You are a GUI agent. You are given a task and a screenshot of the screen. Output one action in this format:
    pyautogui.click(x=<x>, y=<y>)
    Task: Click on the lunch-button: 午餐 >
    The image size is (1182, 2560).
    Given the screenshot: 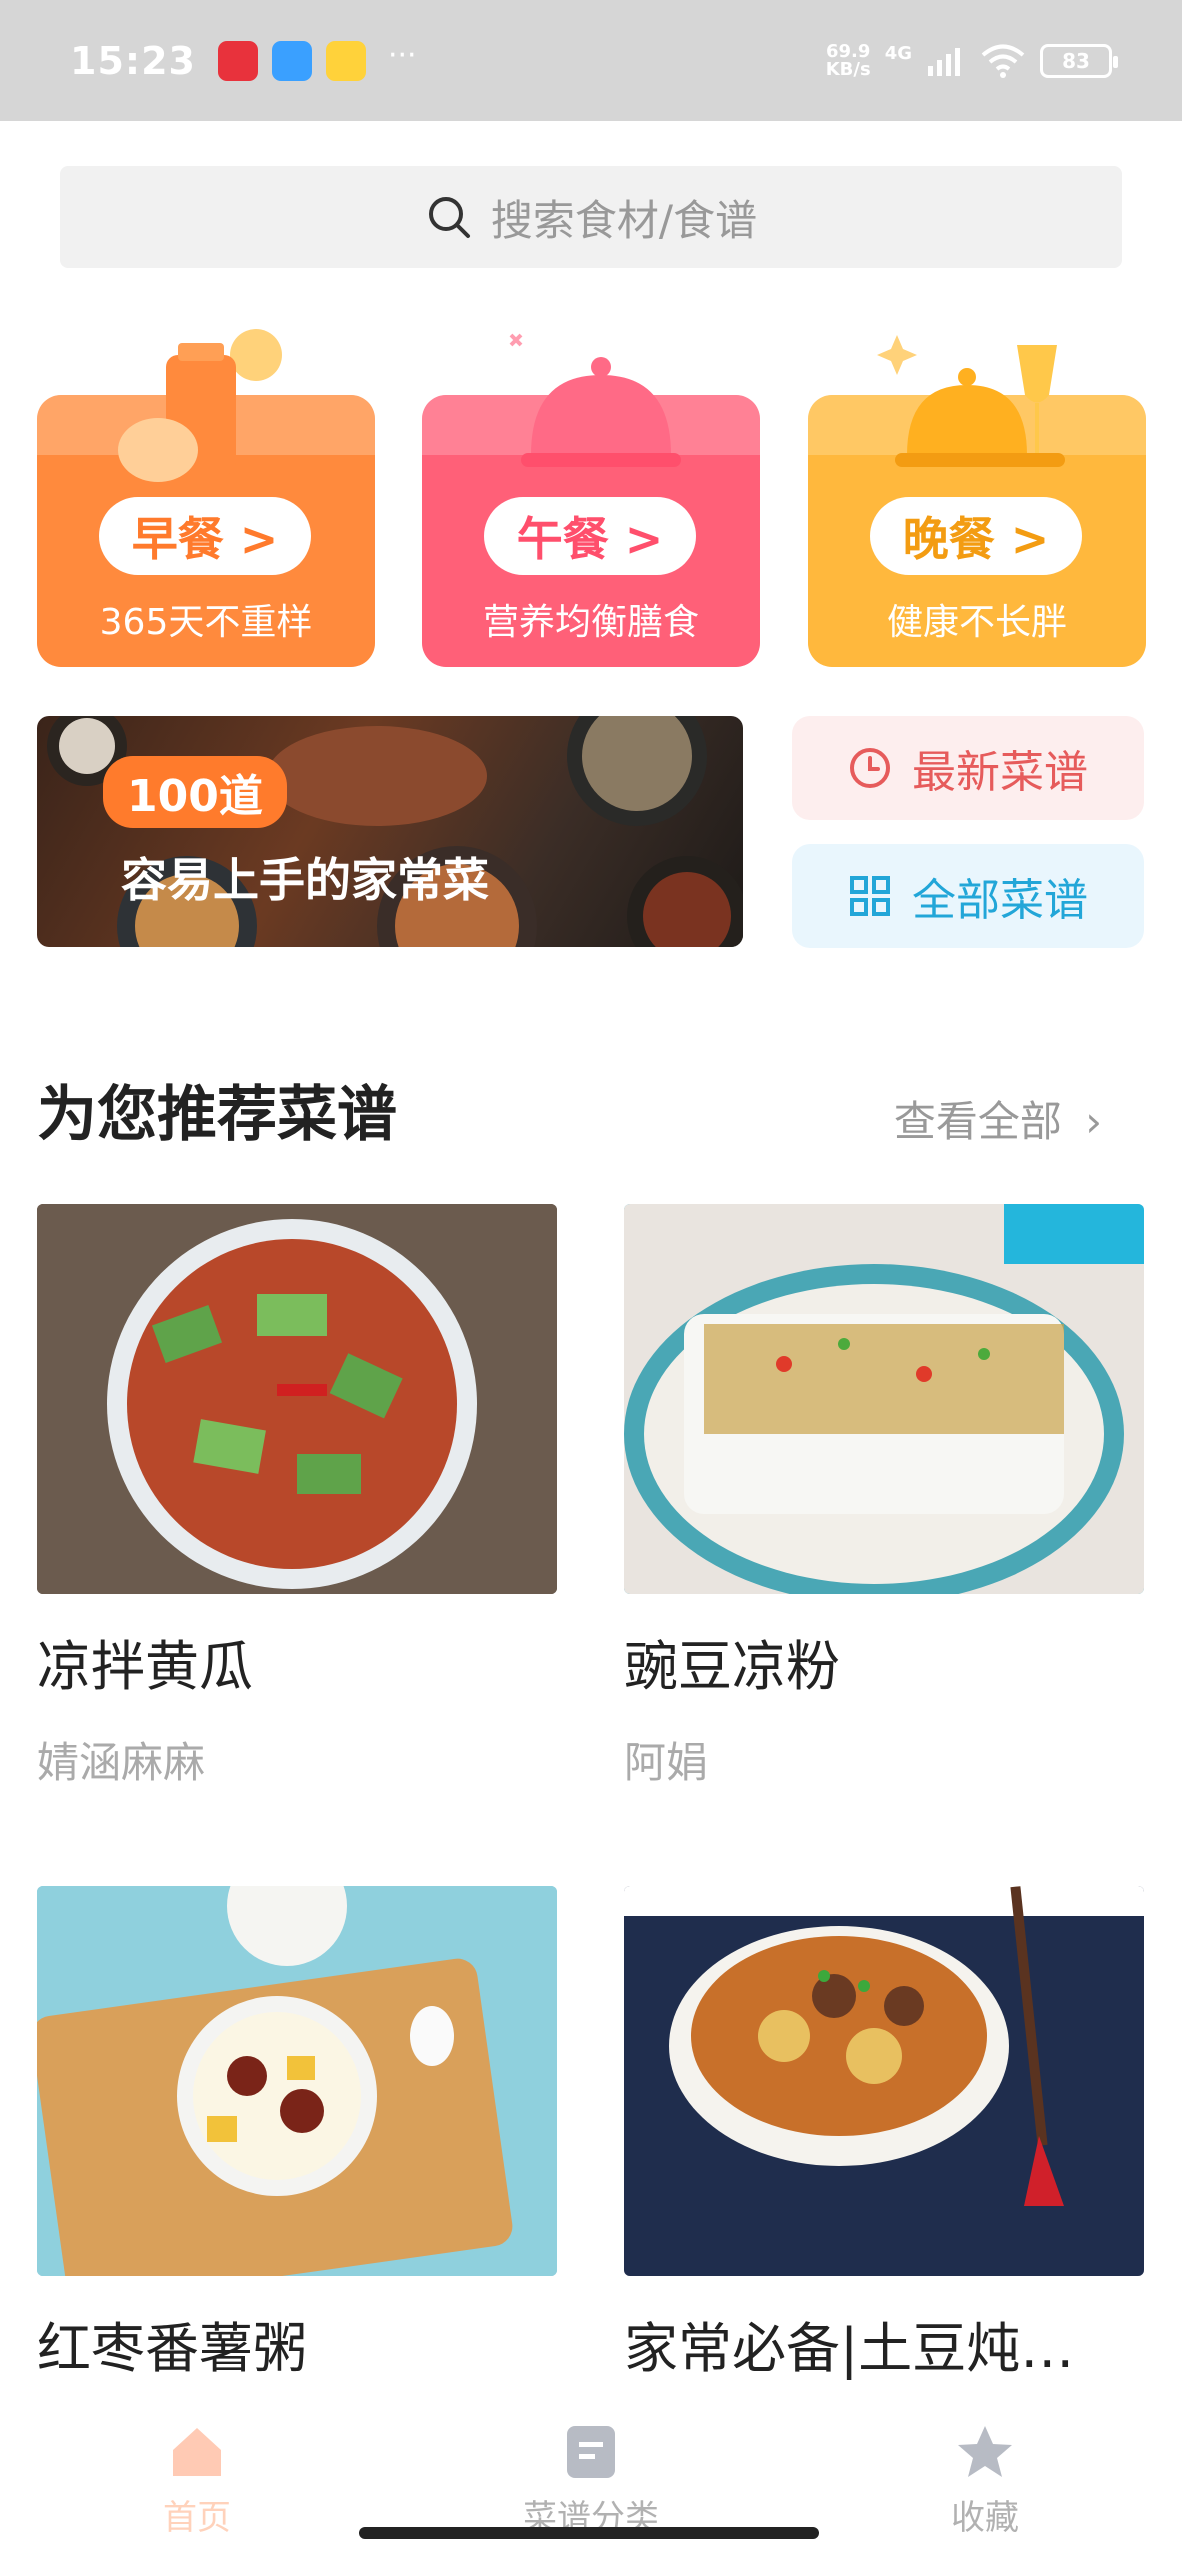 What is the action you would take?
    pyautogui.click(x=590, y=536)
    